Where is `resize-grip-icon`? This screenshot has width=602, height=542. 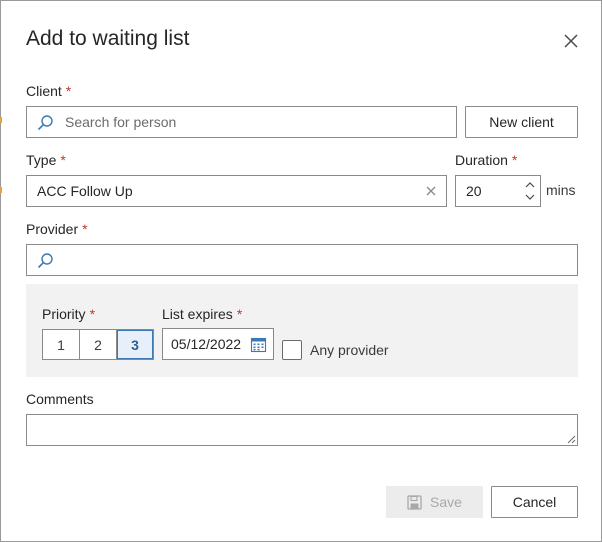 resize-grip-icon is located at coordinates (571, 439).